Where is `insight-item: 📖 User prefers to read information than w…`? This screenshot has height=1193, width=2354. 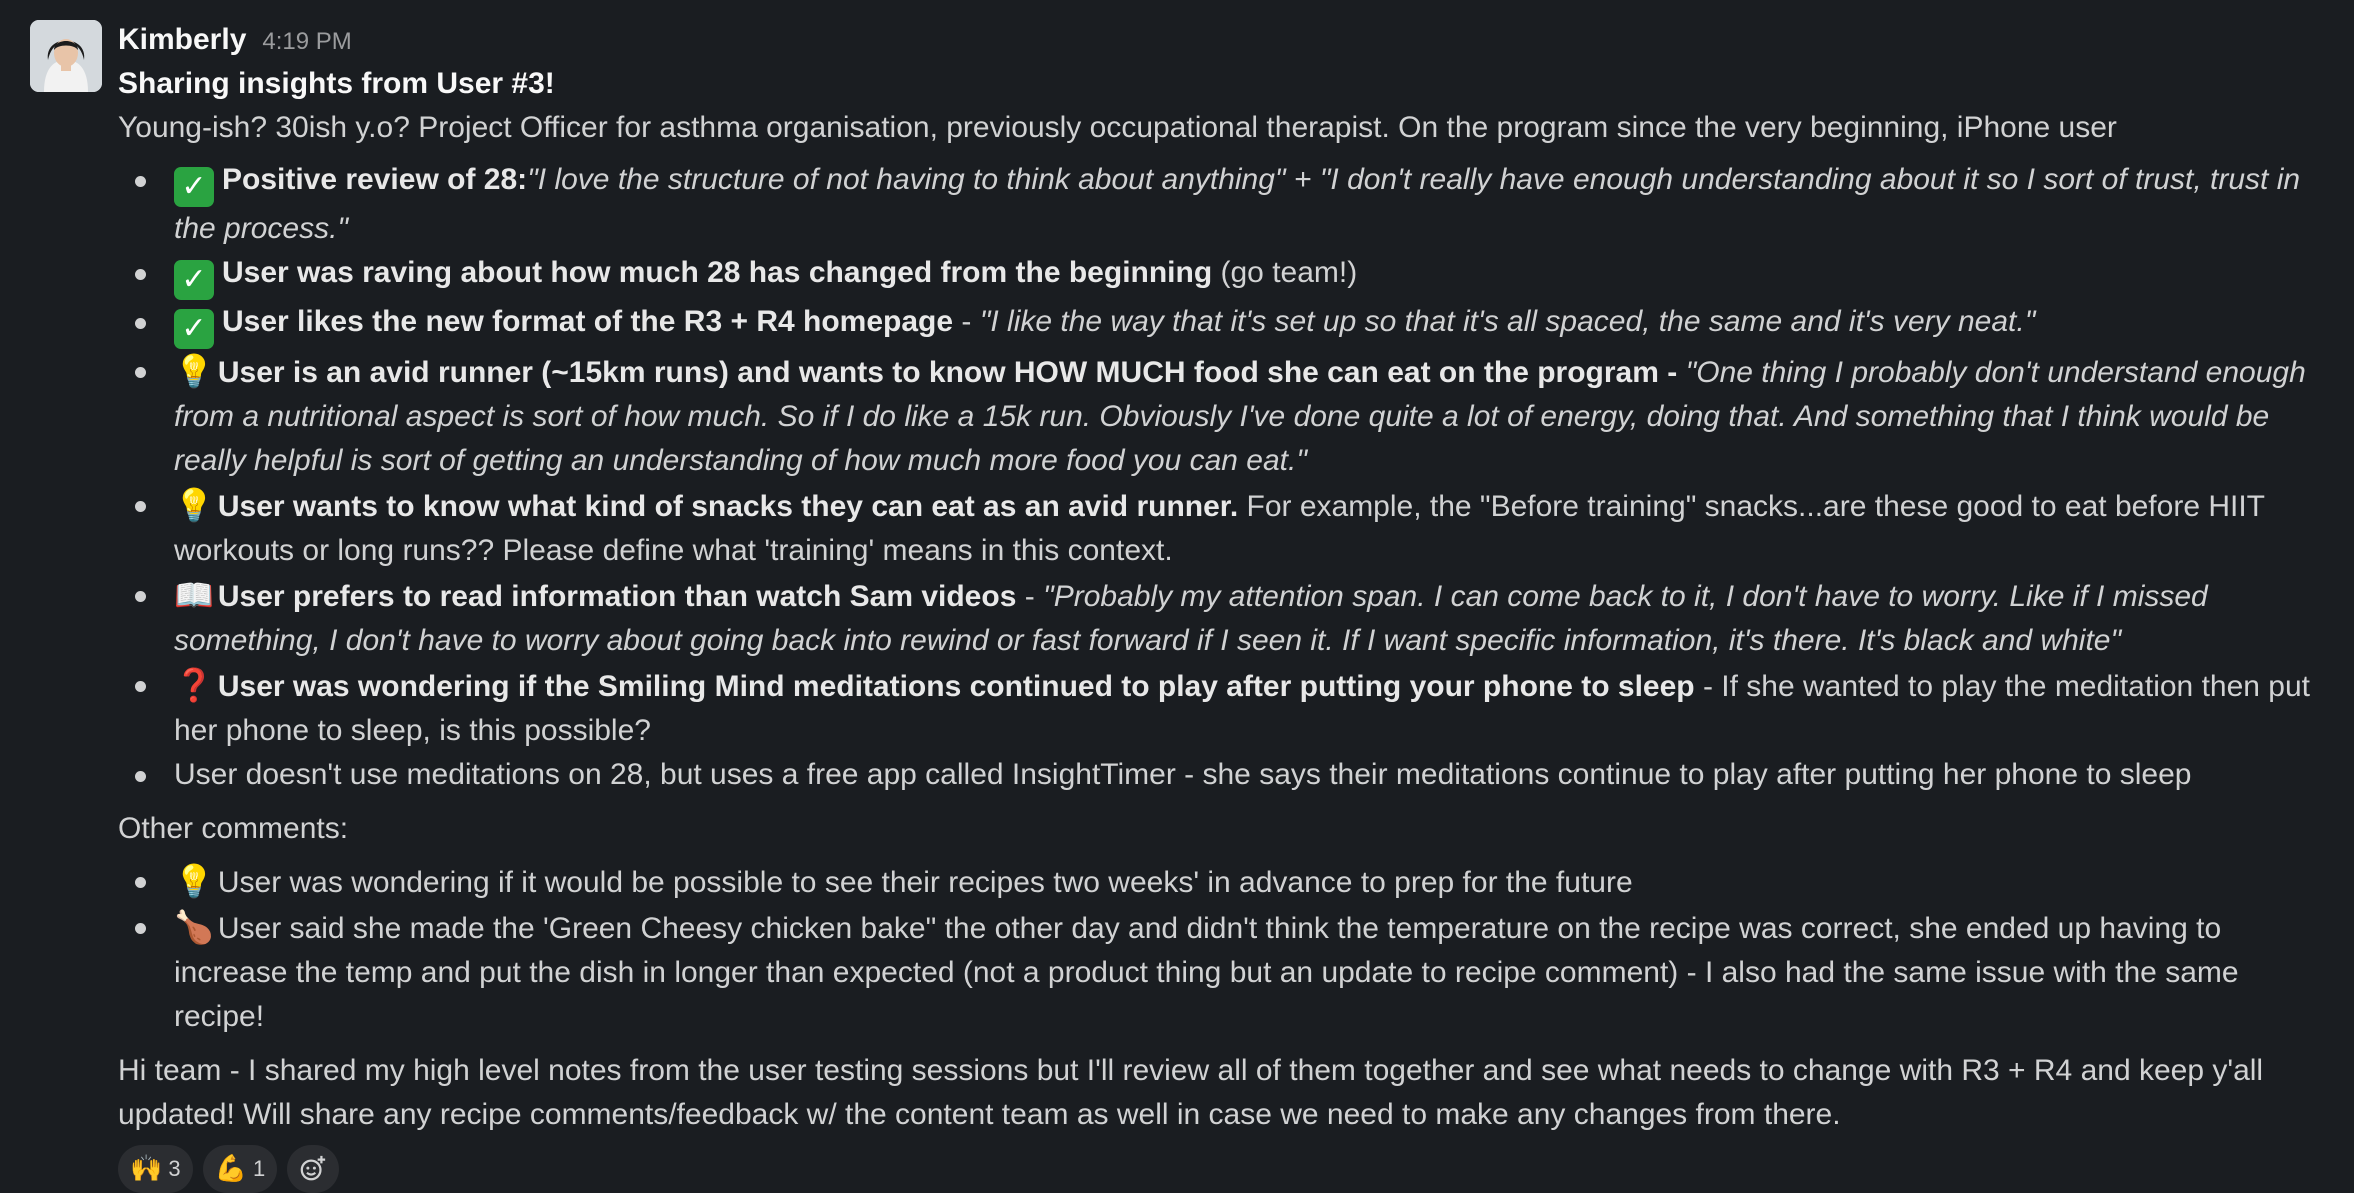 insight-item: 📖 User prefers to read information than w… is located at coordinates (1234, 618).